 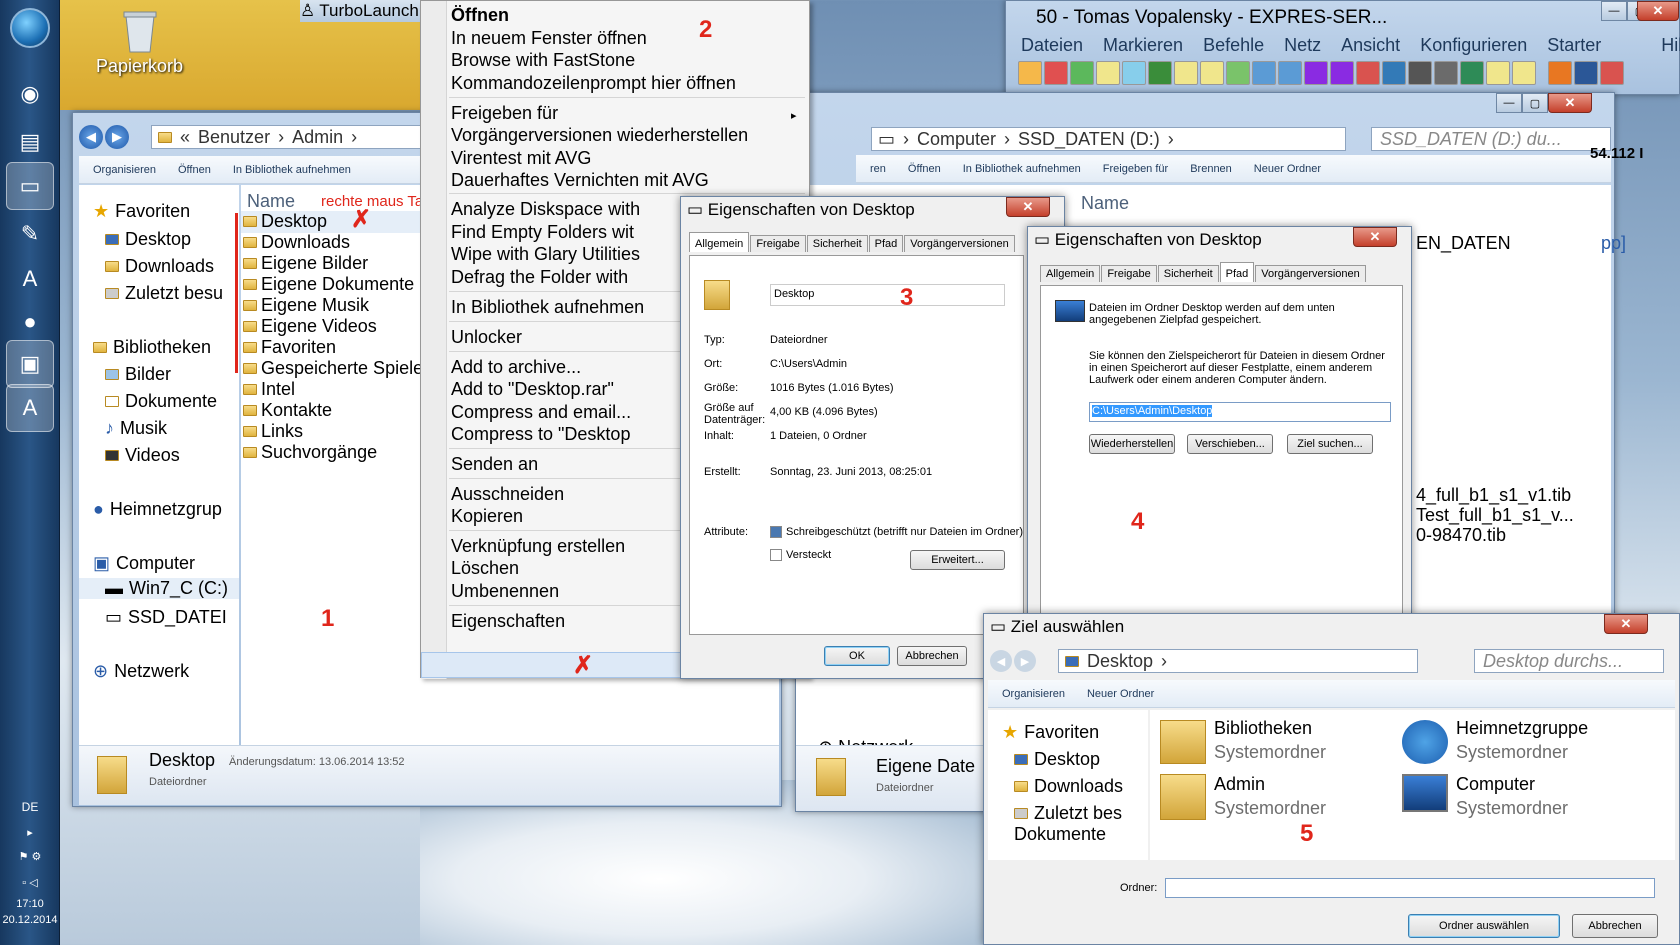 What do you see at coordinates (1420, 73) in the screenshot?
I see `toolbar-binoculars-icon` at bounding box center [1420, 73].